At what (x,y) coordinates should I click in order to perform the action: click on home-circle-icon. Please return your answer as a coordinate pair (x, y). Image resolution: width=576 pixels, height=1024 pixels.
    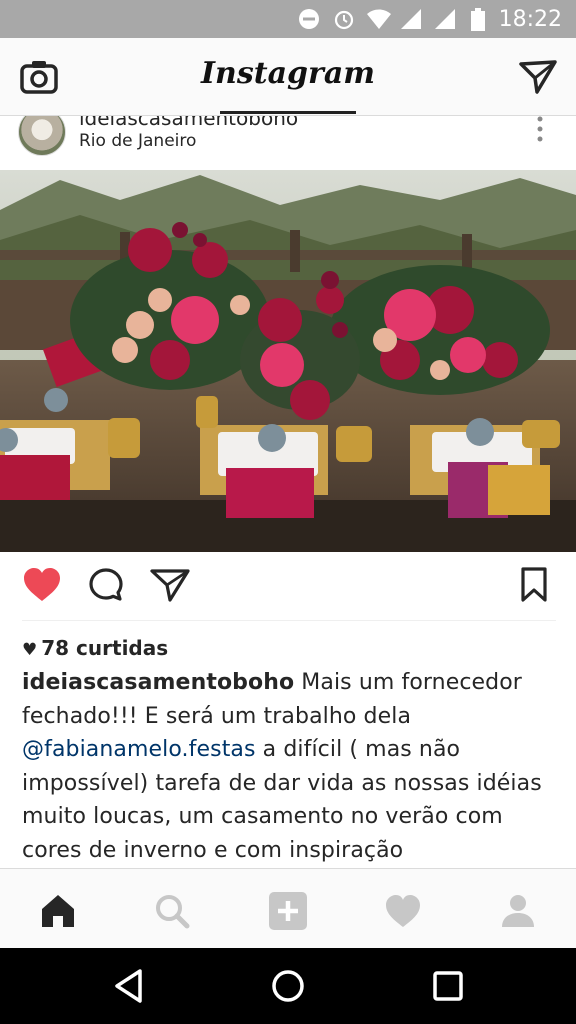
    Looking at the image, I should click on (288, 986).